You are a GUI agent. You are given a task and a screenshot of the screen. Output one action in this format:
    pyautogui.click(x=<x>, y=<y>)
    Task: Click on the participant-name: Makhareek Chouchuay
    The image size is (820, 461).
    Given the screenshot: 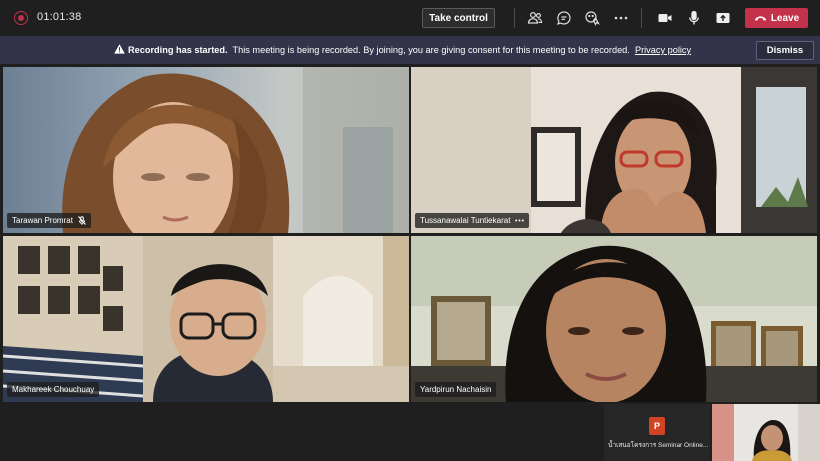 What is the action you would take?
    pyautogui.click(x=53, y=389)
    